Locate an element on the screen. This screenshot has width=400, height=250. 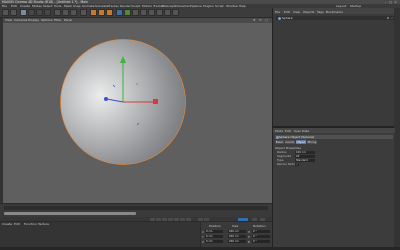
radius-field: 100 cm is located at coordinates (305, 152).